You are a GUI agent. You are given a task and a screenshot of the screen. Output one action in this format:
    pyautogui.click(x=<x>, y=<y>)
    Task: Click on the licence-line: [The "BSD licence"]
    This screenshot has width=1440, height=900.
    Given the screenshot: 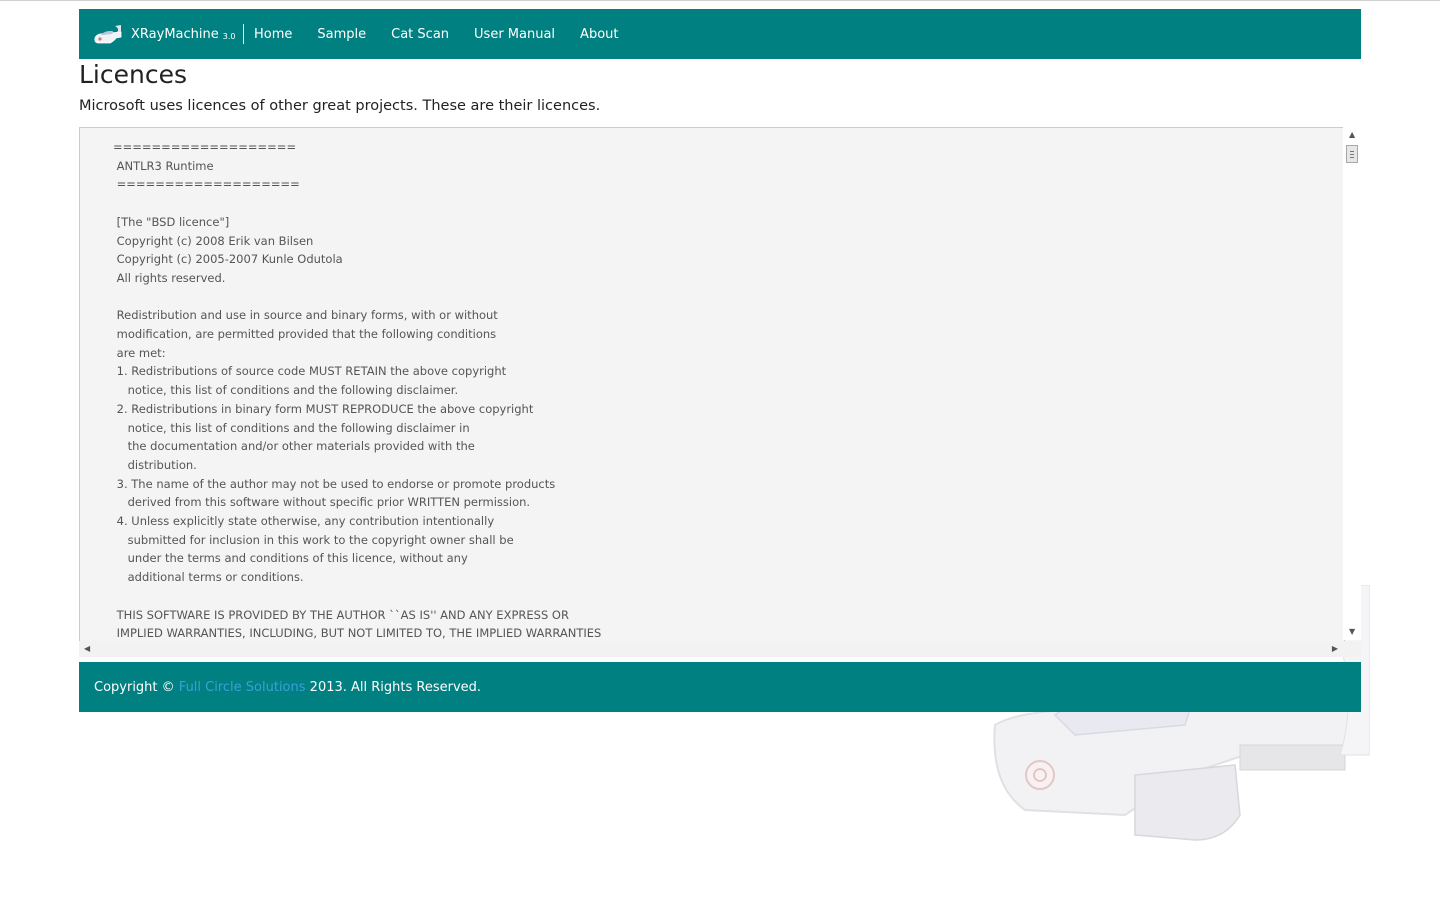 What is the action you would take?
    pyautogui.click(x=171, y=221)
    